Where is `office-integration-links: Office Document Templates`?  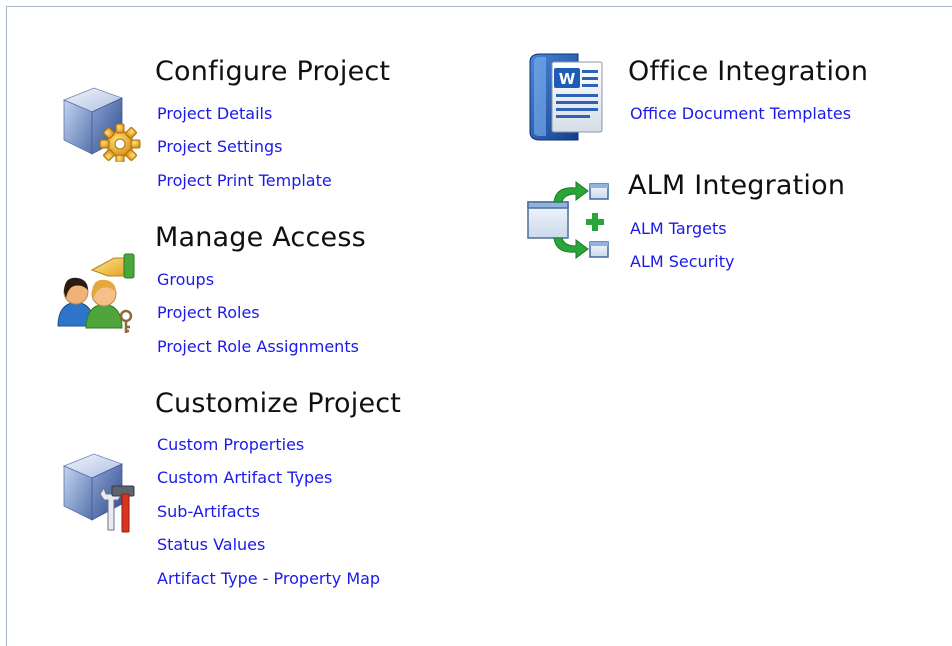 office-integration-links: Office Document Templates is located at coordinates (740, 120).